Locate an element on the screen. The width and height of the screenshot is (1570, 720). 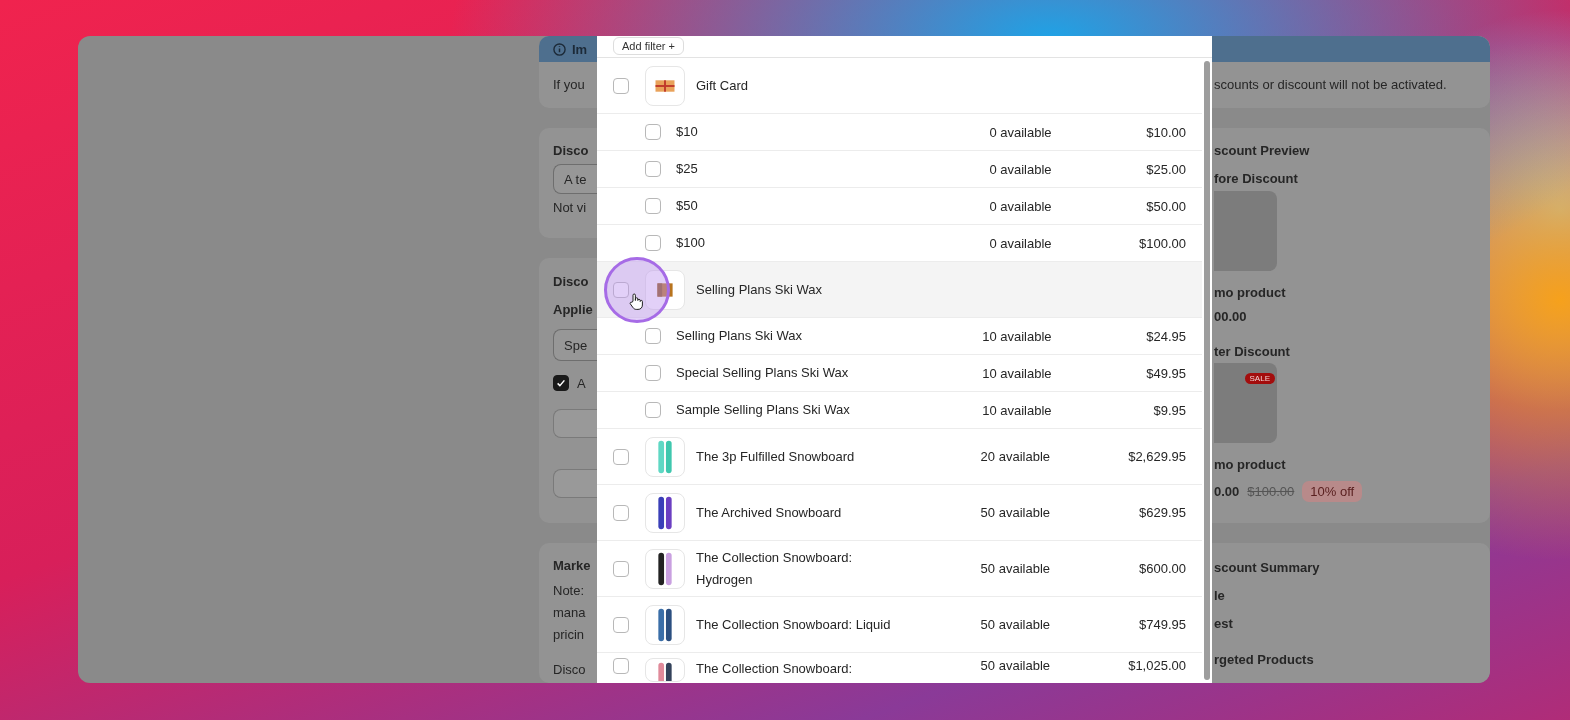
compare-price: $100.00 is located at coordinates (1271, 491).